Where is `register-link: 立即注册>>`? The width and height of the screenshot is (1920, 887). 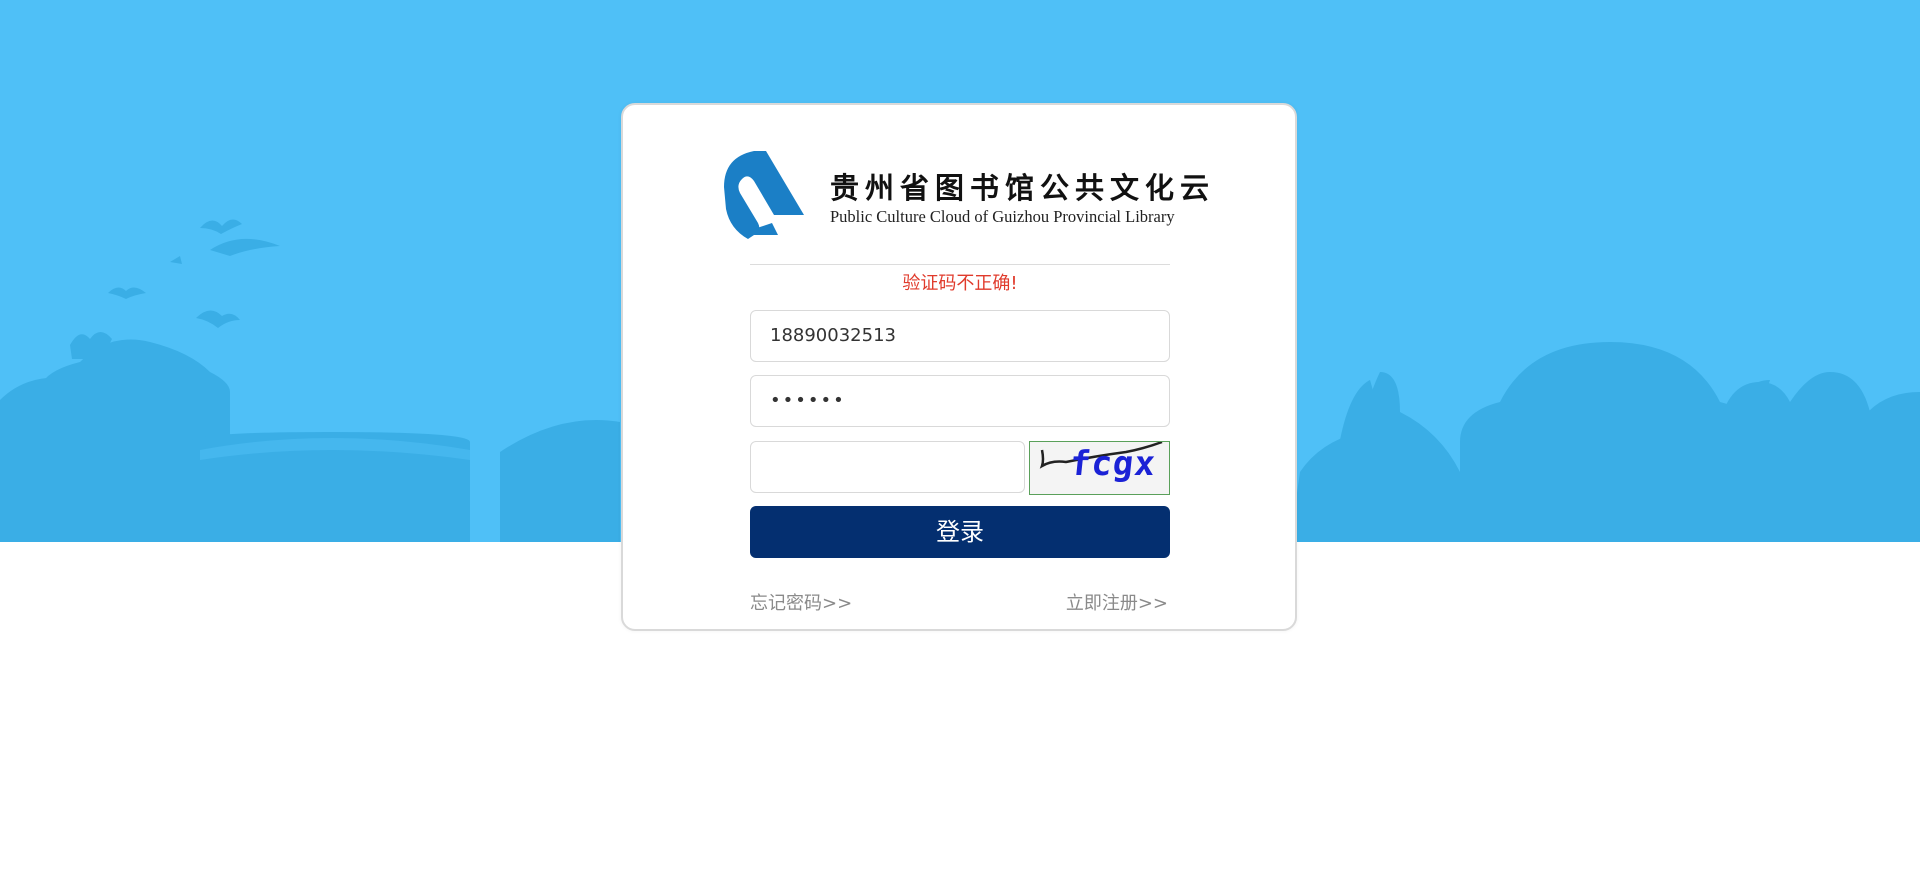 register-link: 立即注册>> is located at coordinates (1117, 602).